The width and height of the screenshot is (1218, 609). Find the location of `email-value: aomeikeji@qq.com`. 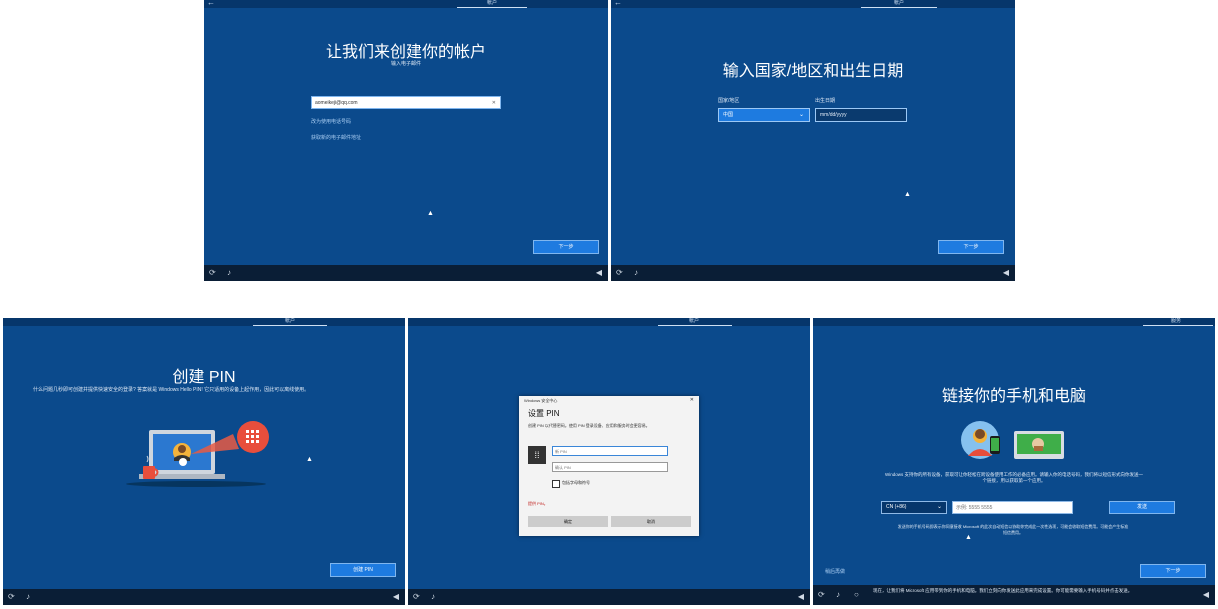

email-value: aomeikeji@qq.com is located at coordinates (336, 103).